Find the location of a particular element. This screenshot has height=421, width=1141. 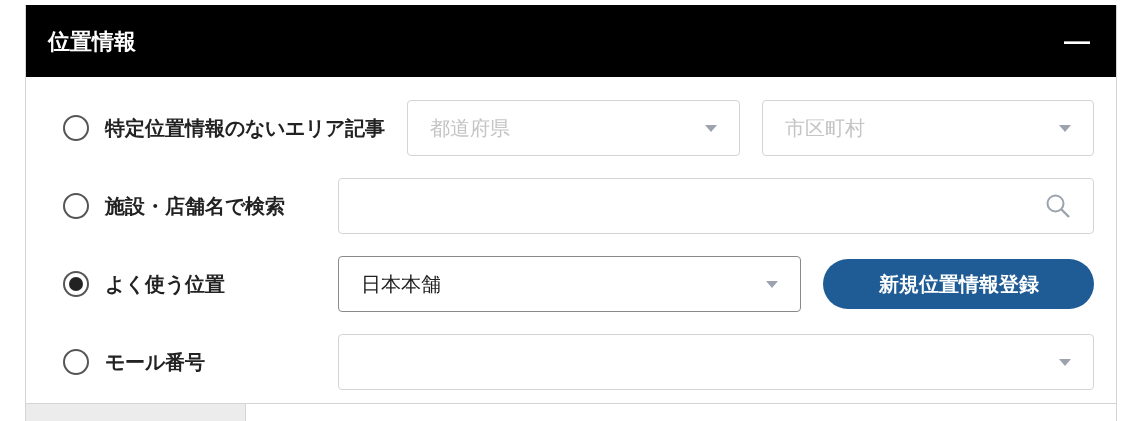

option-label: 特定位置情報のないエリア記事 is located at coordinates (245, 128).